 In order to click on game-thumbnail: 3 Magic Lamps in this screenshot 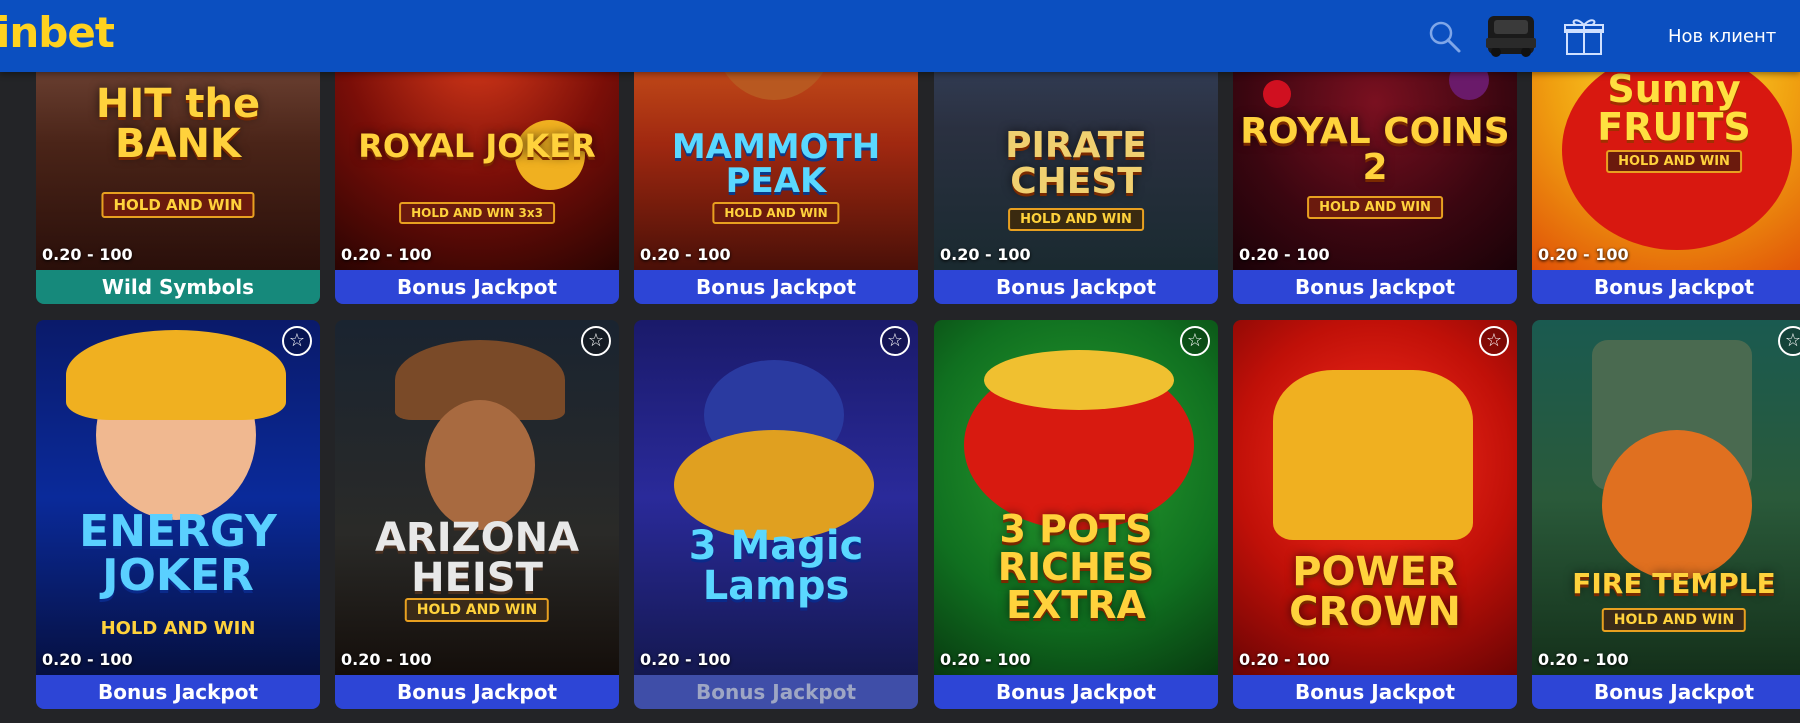, I will do `click(776, 497)`.